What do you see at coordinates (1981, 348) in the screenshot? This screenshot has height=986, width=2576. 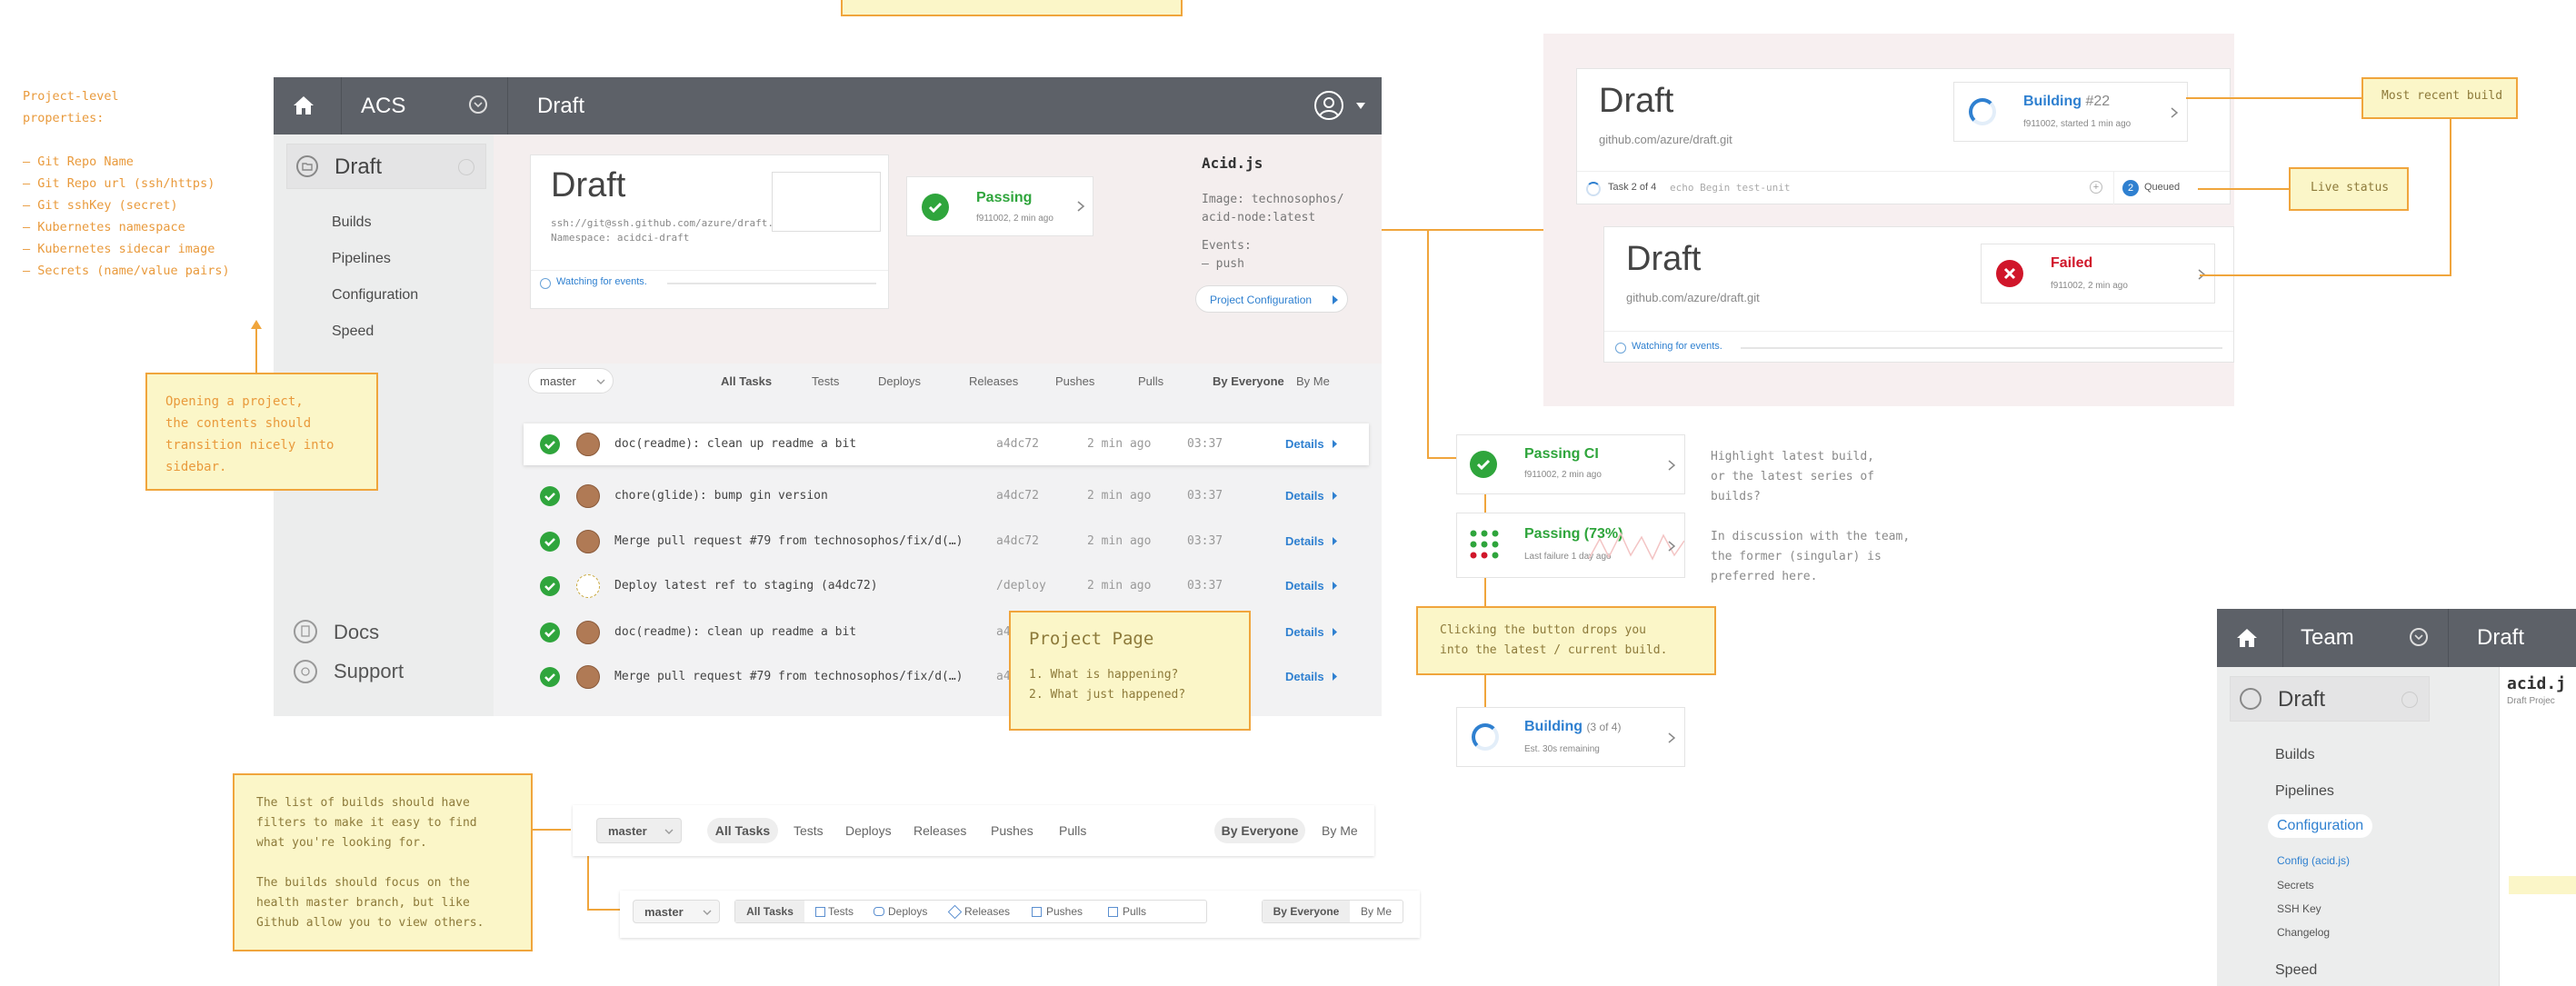 I see `progress-track` at bounding box center [1981, 348].